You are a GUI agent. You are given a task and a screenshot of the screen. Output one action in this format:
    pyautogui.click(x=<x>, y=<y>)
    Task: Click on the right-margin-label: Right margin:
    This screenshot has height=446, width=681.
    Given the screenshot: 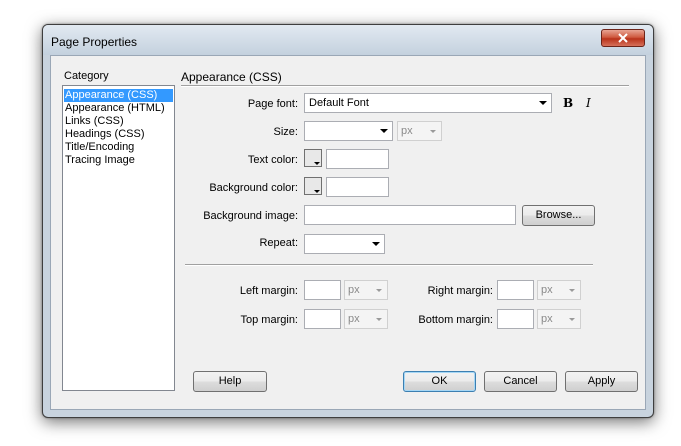 What is the action you would take?
    pyautogui.click(x=460, y=291)
    